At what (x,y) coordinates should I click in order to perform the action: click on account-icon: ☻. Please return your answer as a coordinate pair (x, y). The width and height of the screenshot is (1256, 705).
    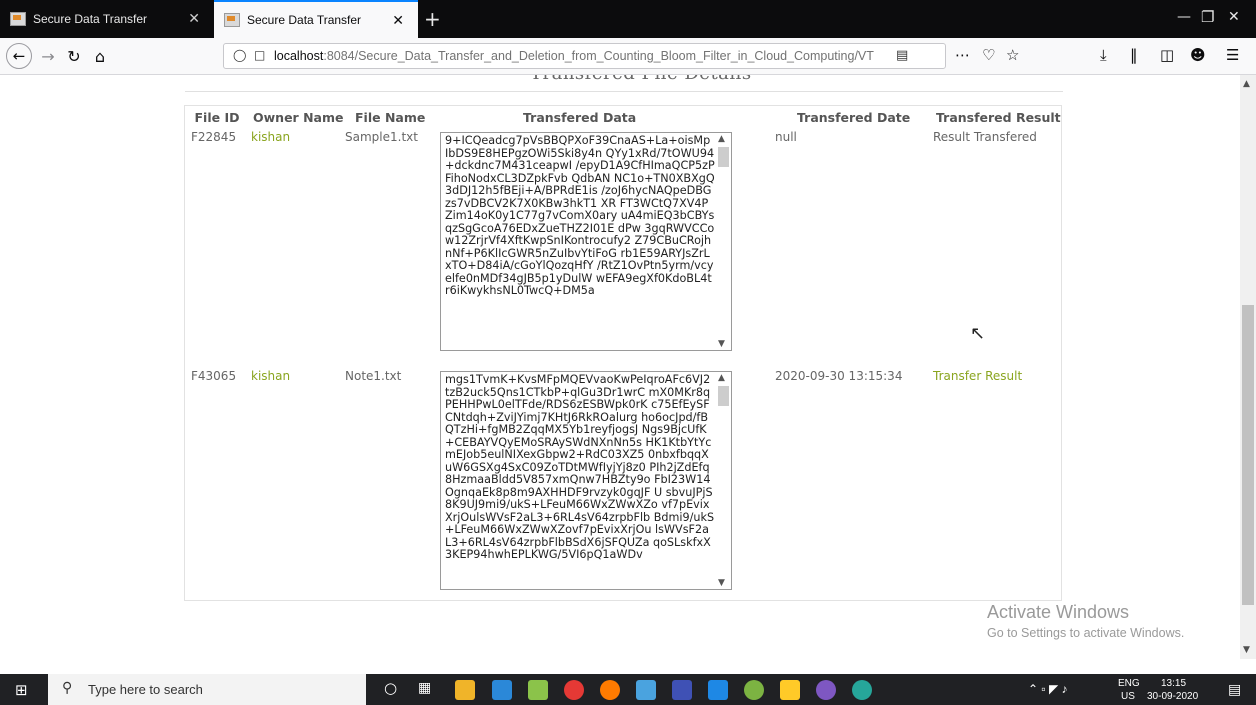
    Looking at the image, I should click on (1198, 55).